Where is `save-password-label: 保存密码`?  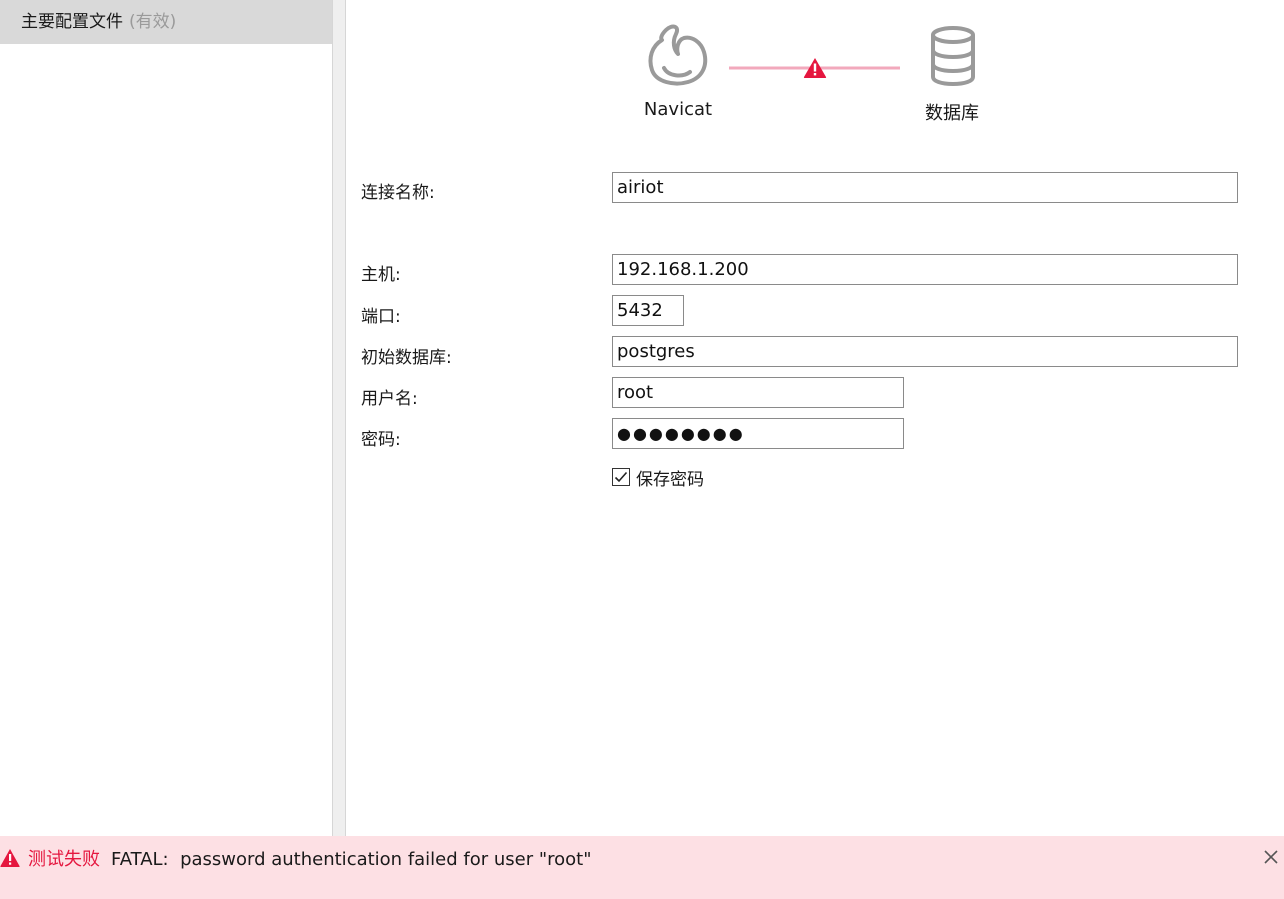
save-password-label: 保存密码 is located at coordinates (670, 479).